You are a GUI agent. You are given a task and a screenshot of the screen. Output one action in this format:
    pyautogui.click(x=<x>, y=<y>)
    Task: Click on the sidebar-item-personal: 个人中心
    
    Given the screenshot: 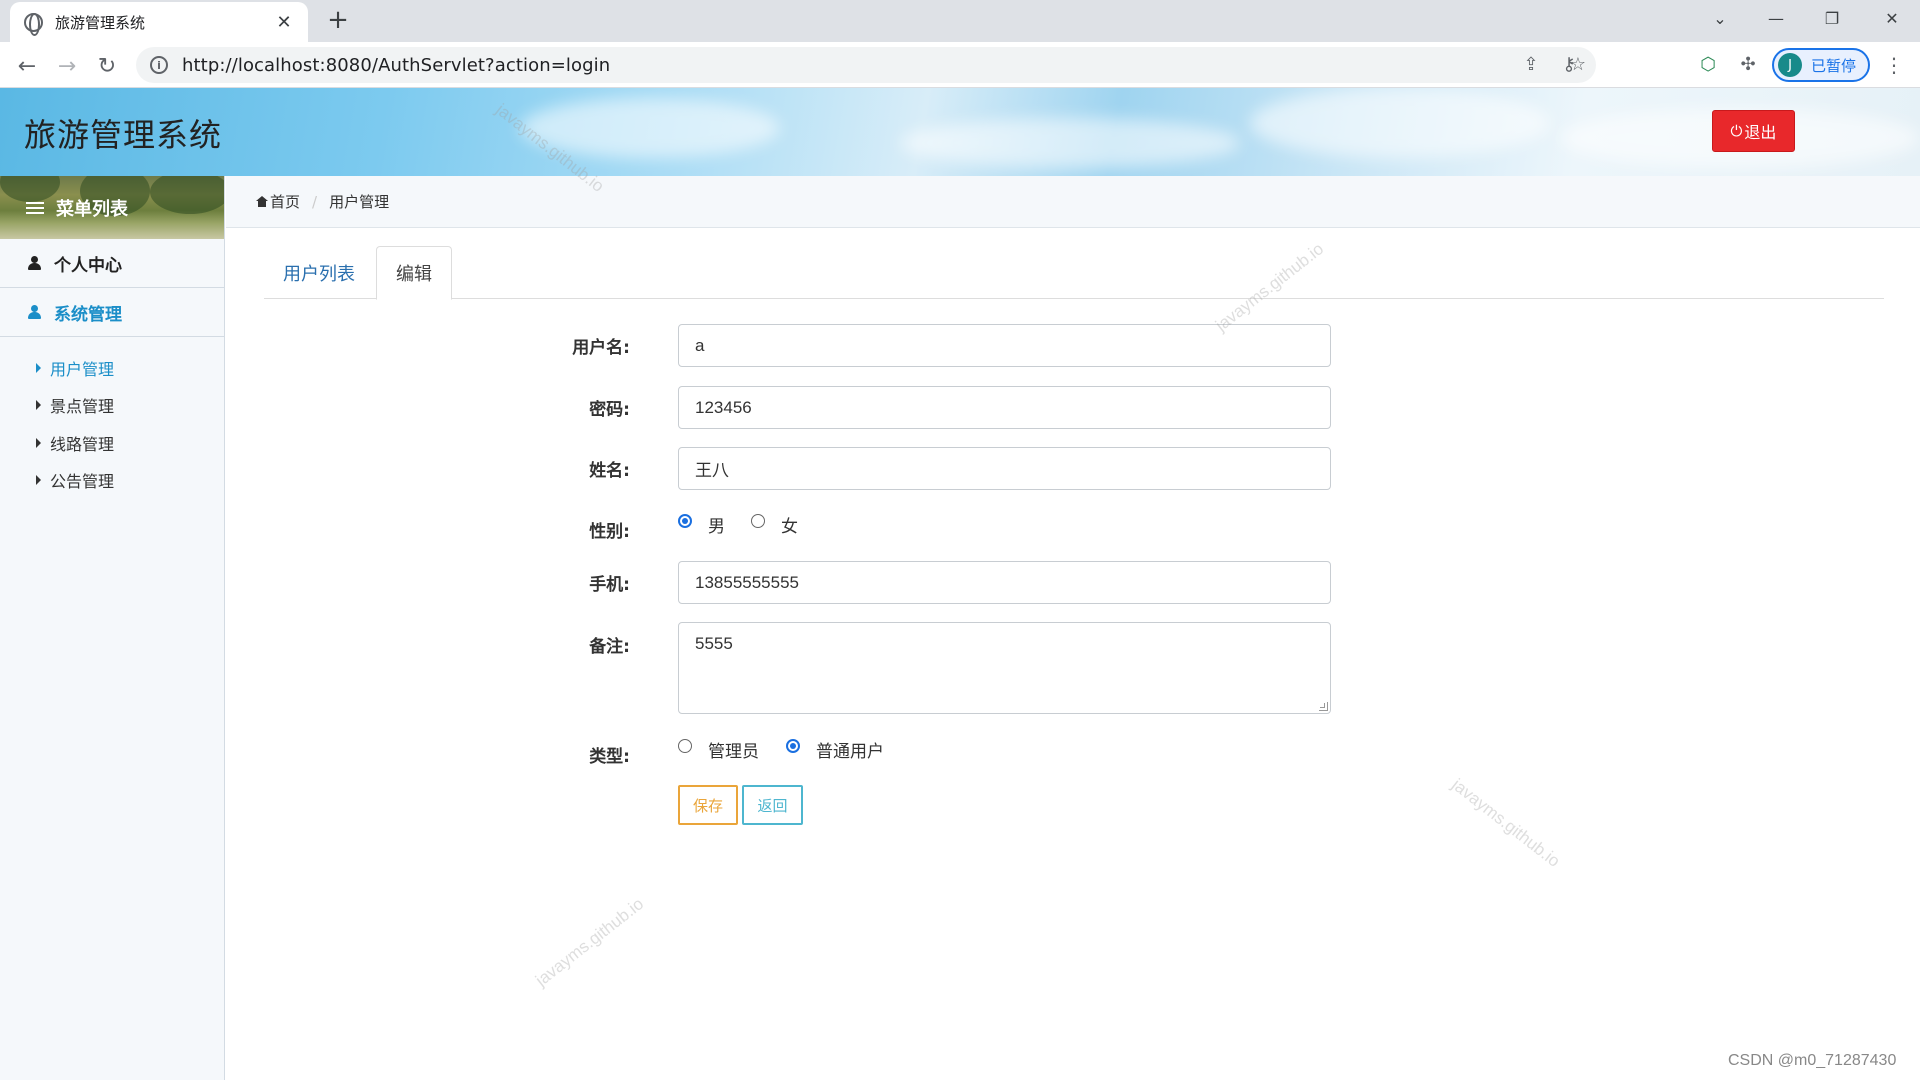 What is the action you would take?
    pyautogui.click(x=112, y=263)
    